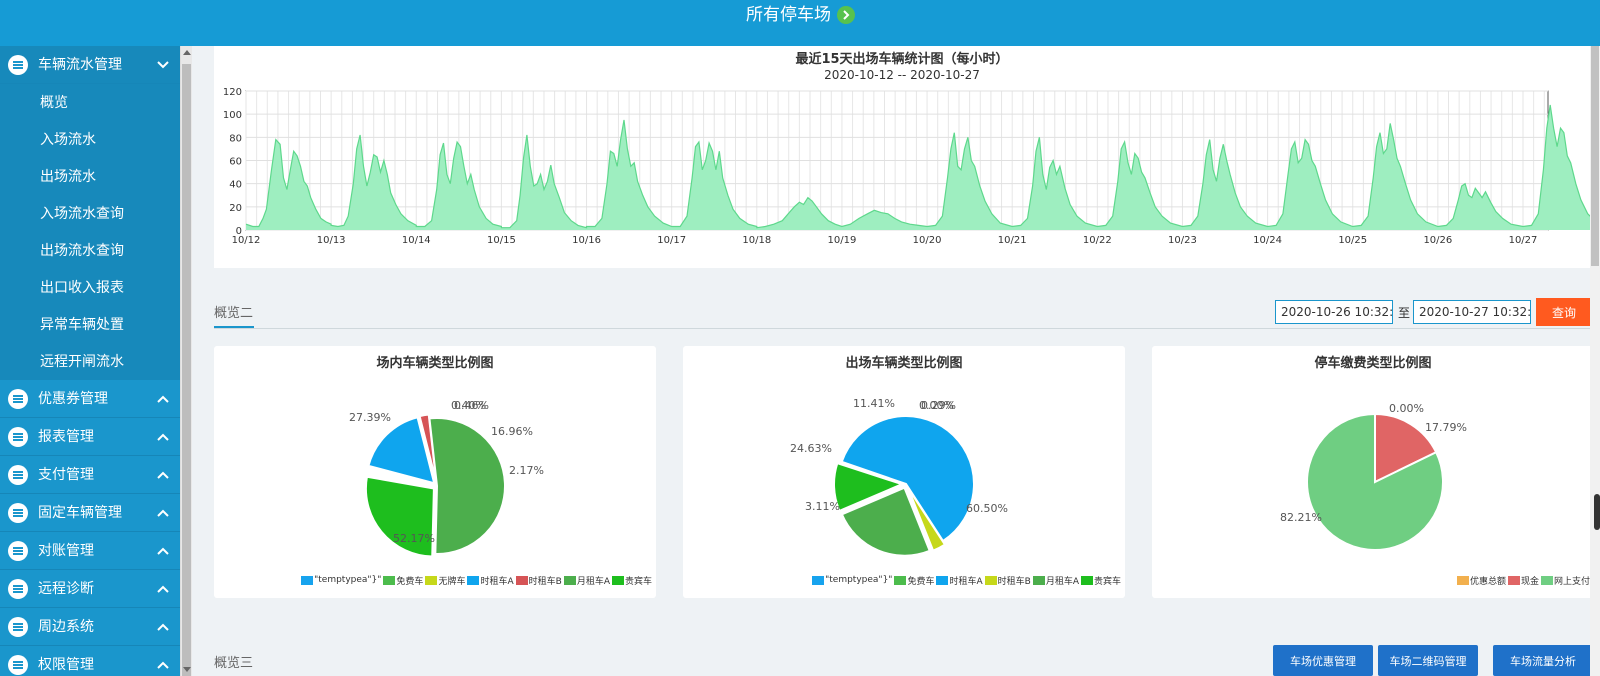 Image resolution: width=1600 pixels, height=676 pixels. Describe the element at coordinates (1352, 240) in the screenshot. I see `x-tick-label: 10/25` at that location.